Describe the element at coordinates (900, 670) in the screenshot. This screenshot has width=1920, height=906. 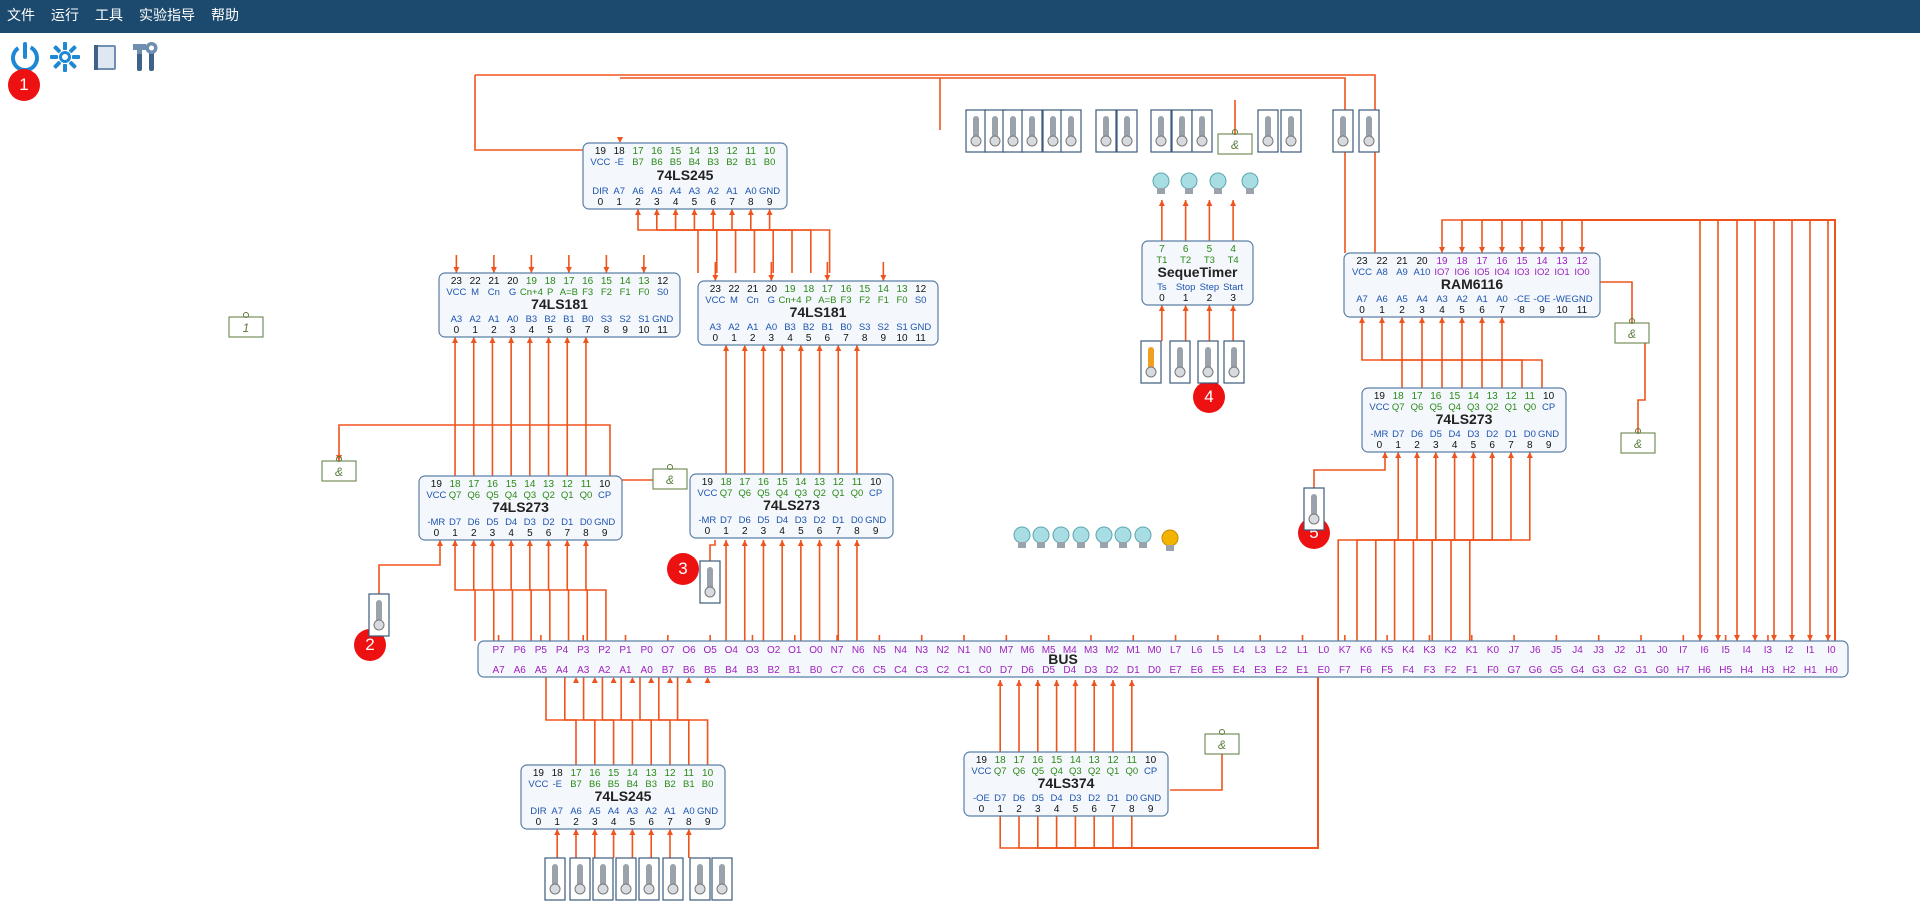
I see `bus-pin-bottom: C4` at that location.